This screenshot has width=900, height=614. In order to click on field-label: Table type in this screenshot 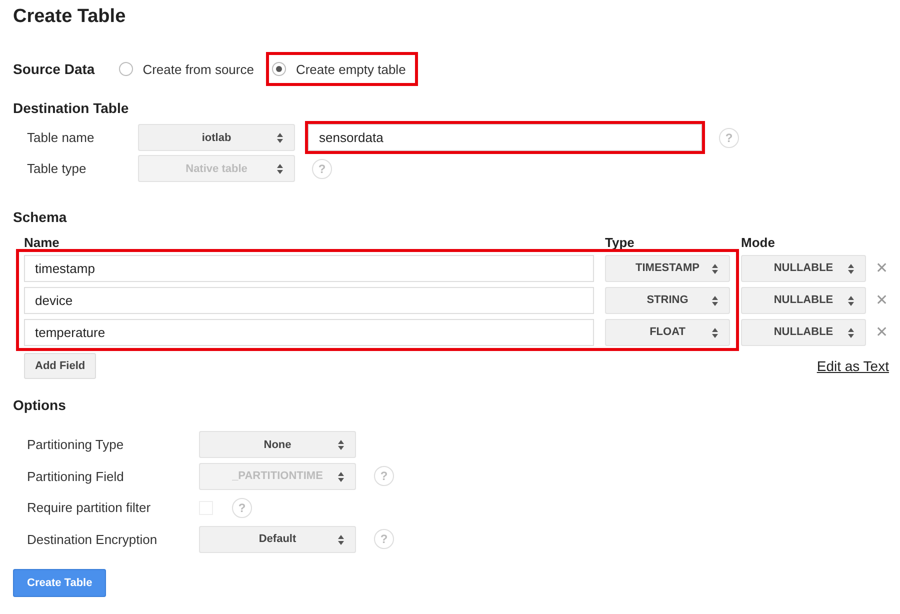, I will do `click(57, 168)`.